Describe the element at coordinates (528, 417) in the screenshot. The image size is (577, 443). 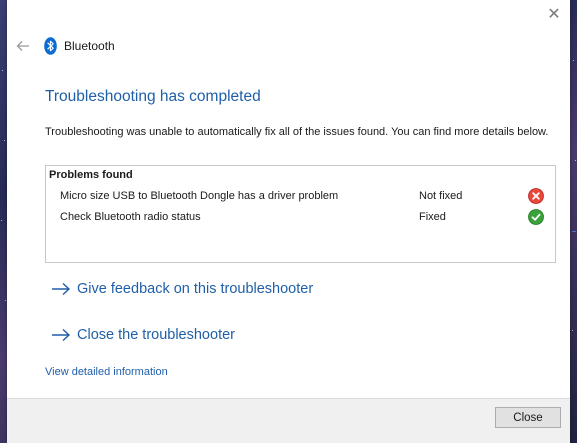
I see `close-button: Close` at that location.